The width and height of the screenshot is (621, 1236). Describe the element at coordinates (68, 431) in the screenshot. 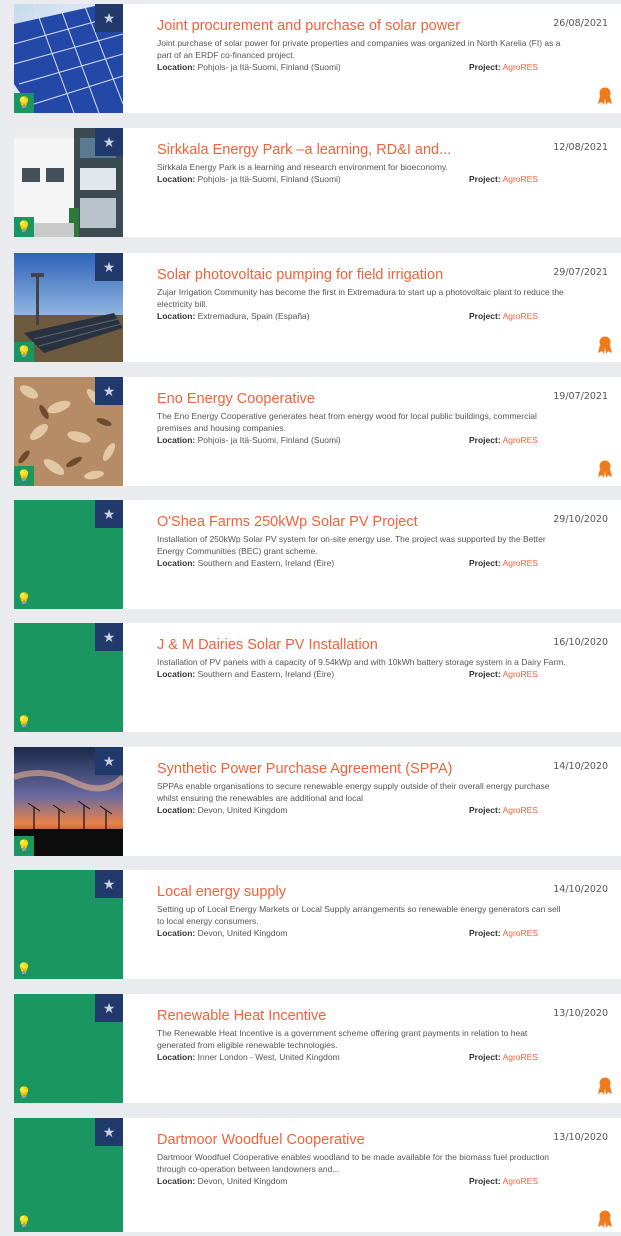

I see `wood-chips-image: ★ 💡` at that location.